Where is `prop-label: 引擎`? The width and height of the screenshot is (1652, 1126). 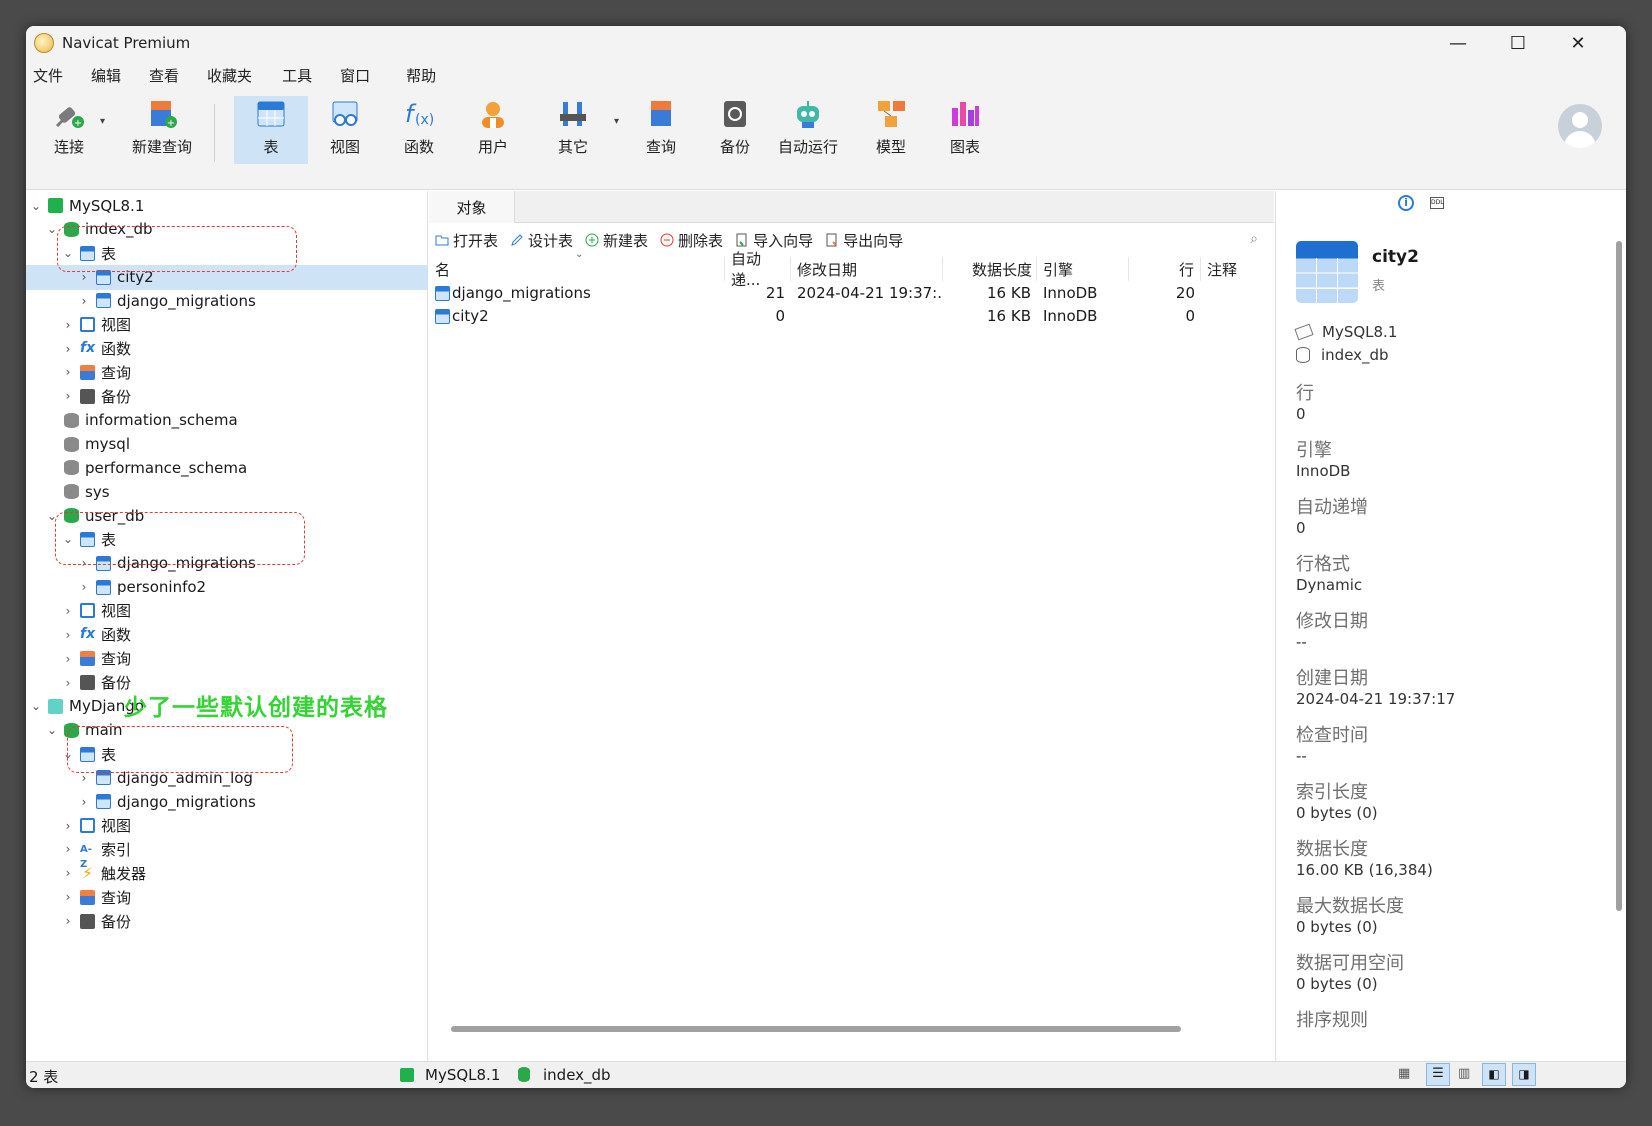 prop-label: 引擎 is located at coordinates (1314, 450).